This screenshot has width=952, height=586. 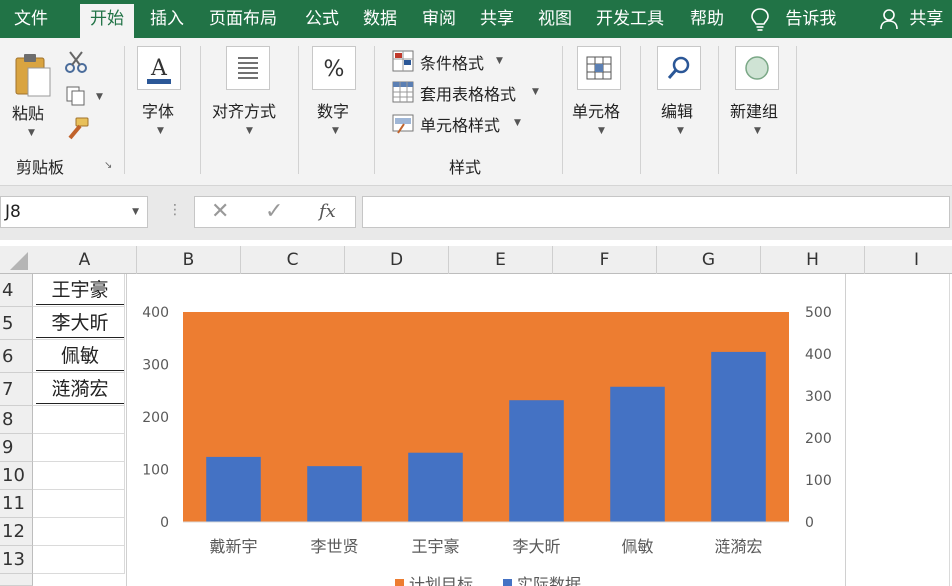 What do you see at coordinates (335, 131) in the screenshot?
I see `number-dropdown-icon: ▼` at bounding box center [335, 131].